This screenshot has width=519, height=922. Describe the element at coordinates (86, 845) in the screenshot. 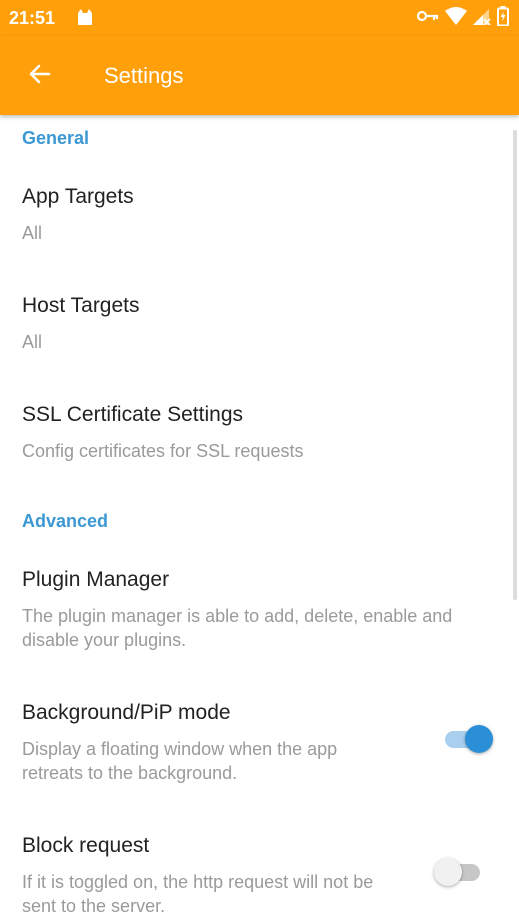

I see `item-title: Block request` at that location.